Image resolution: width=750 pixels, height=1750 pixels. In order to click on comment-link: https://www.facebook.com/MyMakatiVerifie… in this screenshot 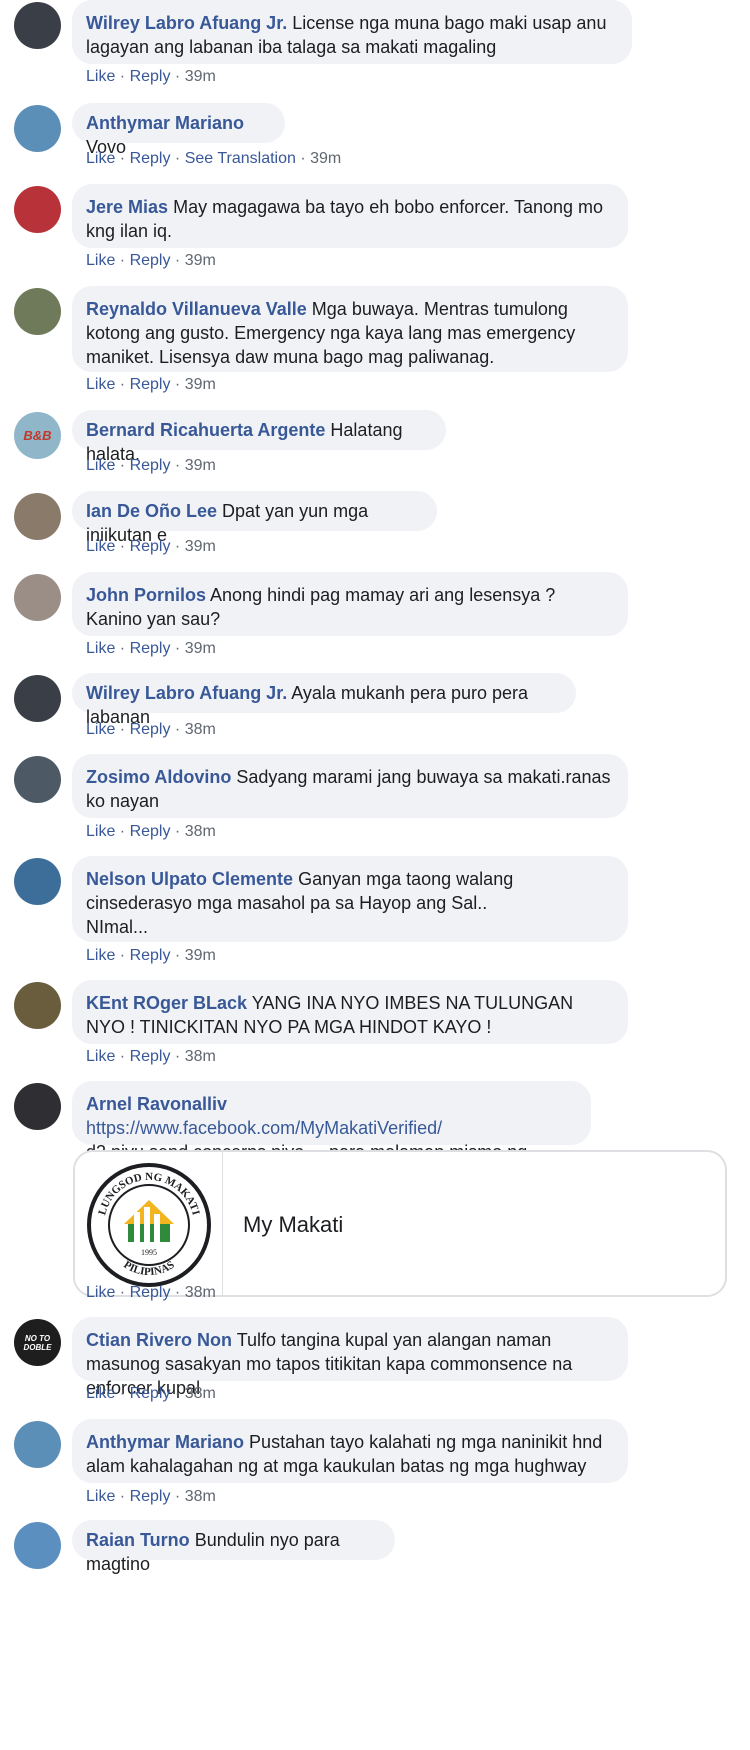, I will do `click(264, 1128)`.